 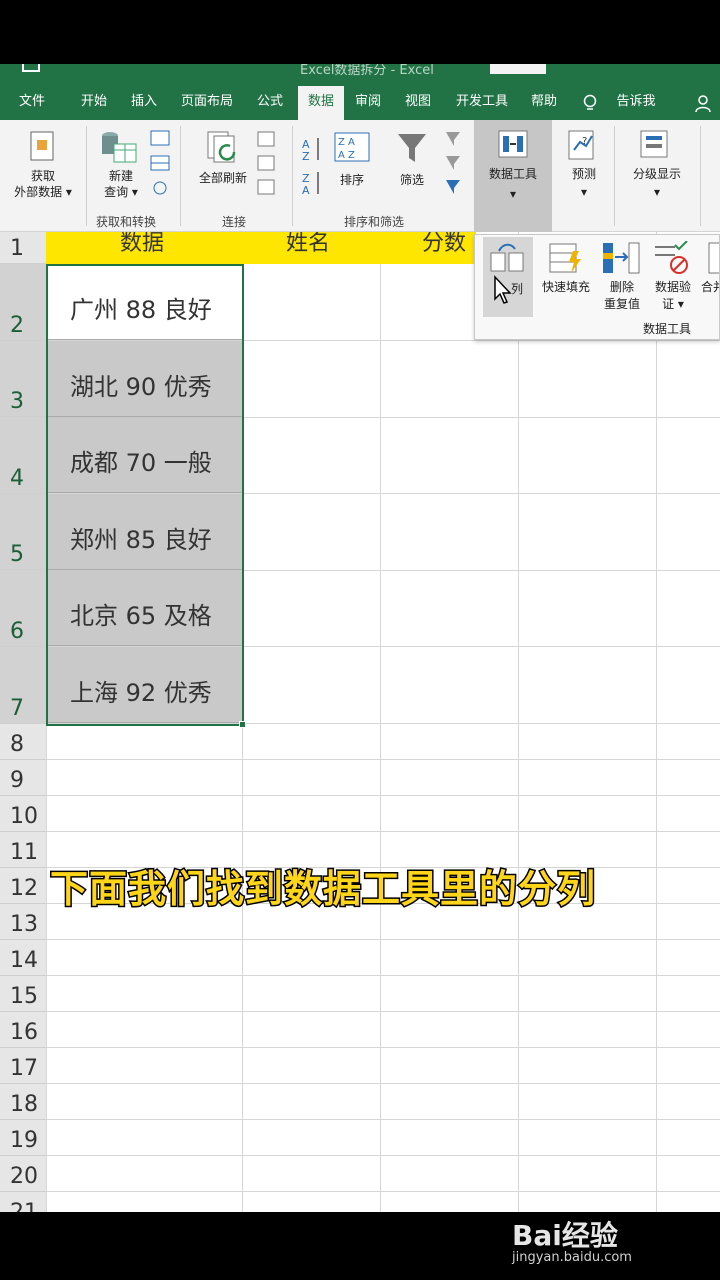 What do you see at coordinates (583, 148) in the screenshot?
I see `forecast-icon: ?` at bounding box center [583, 148].